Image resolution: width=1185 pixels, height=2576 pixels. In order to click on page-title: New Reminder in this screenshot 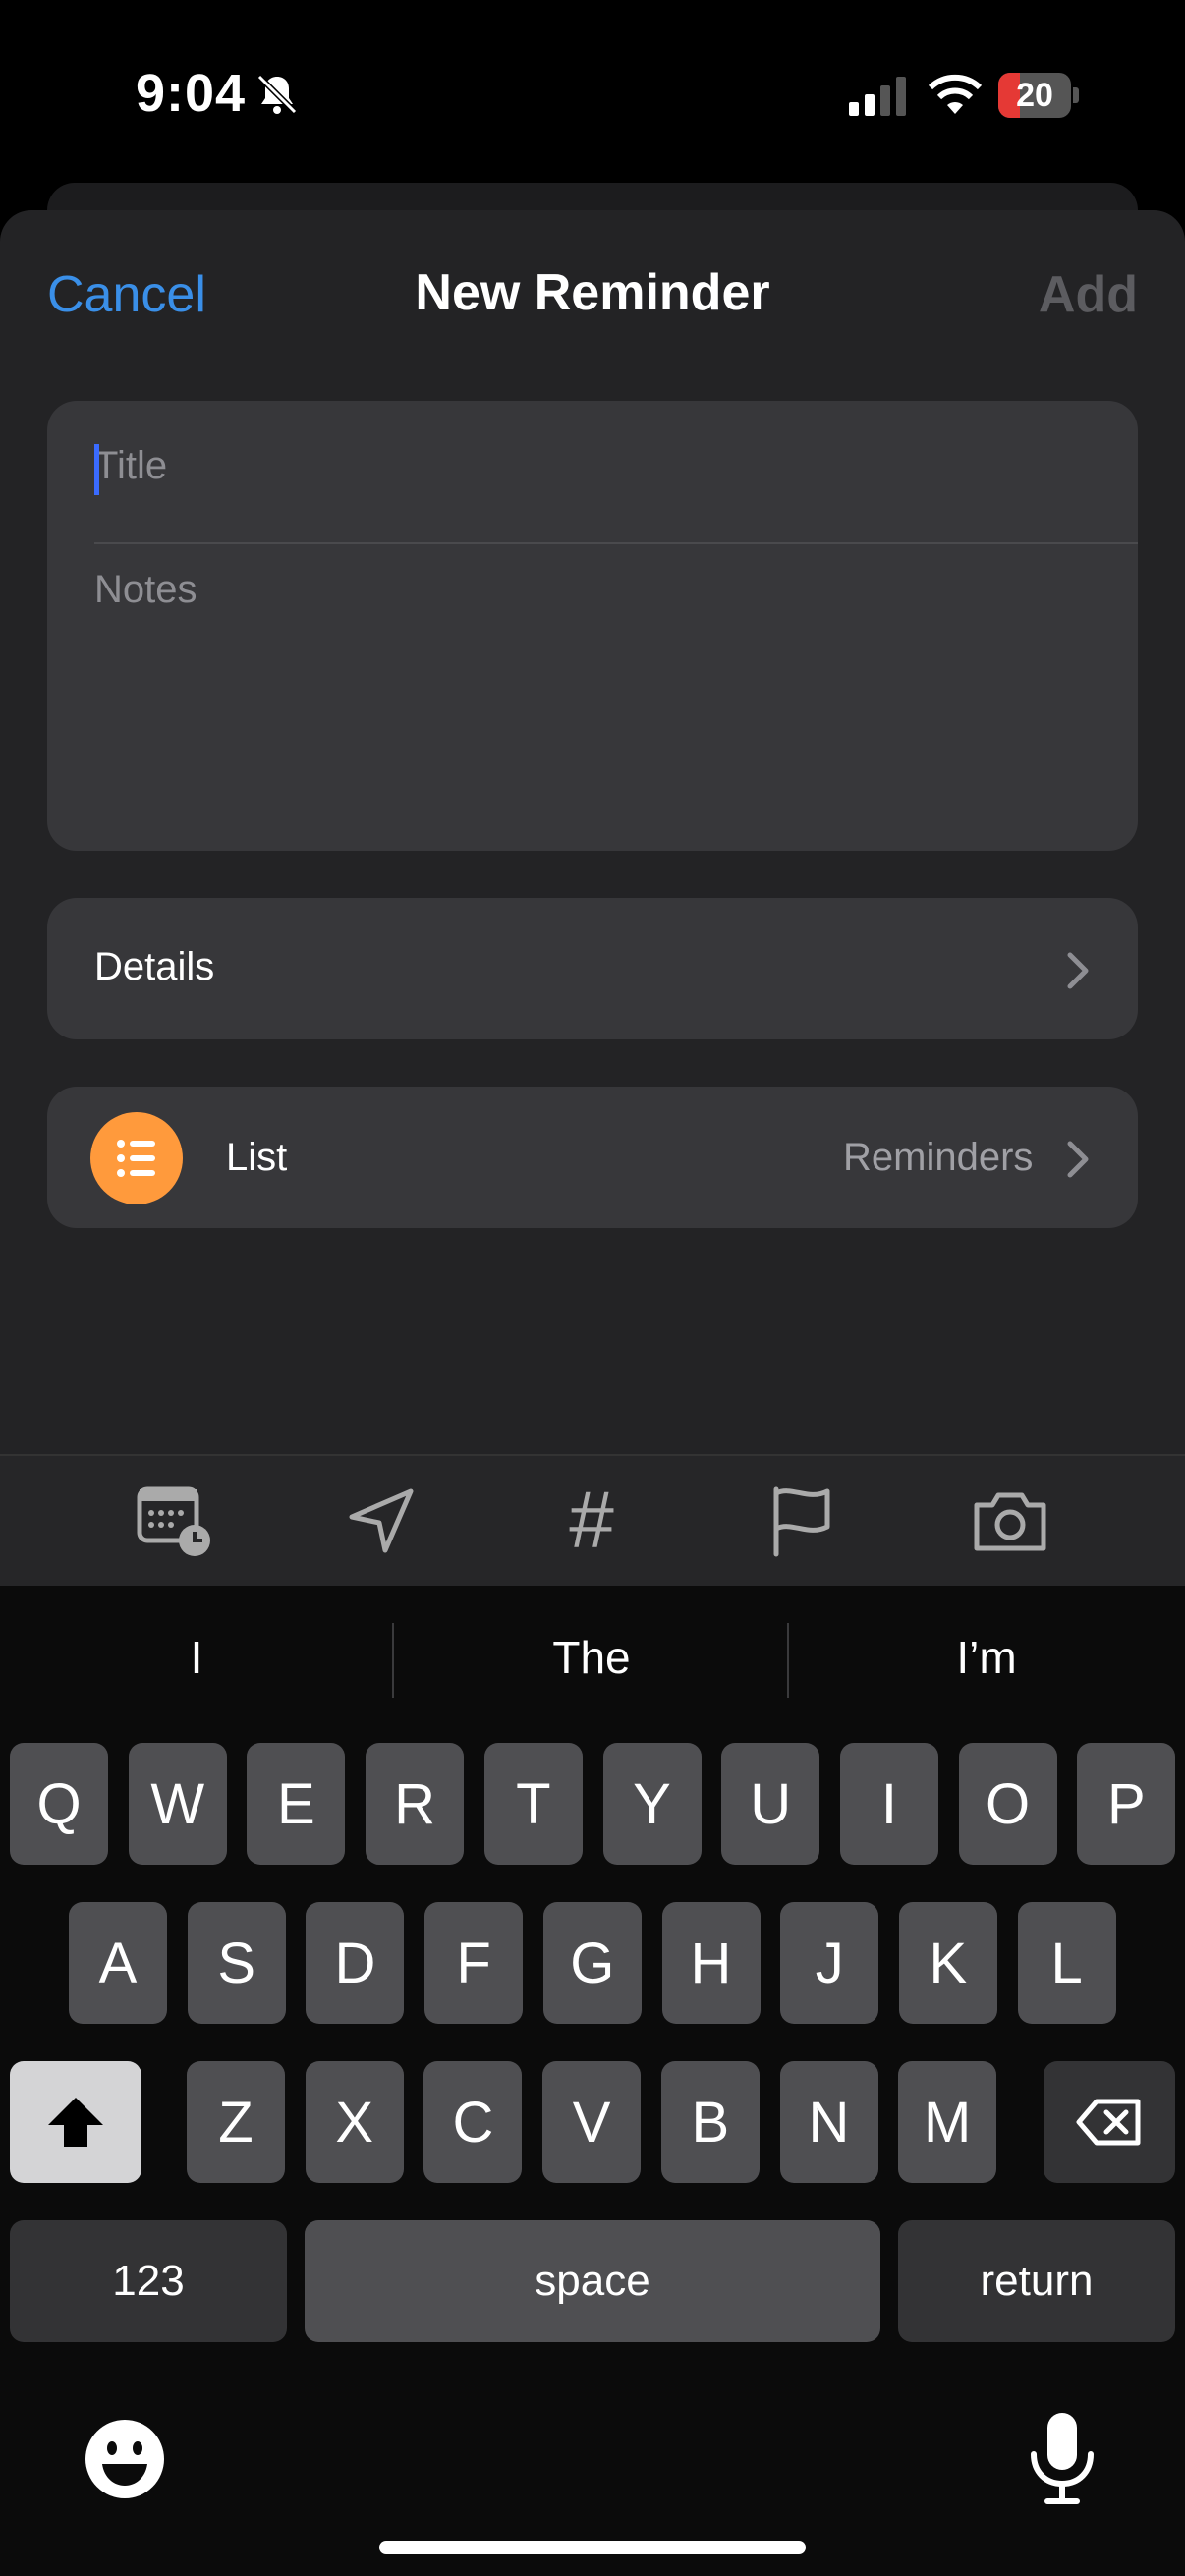, I will do `click(592, 292)`.